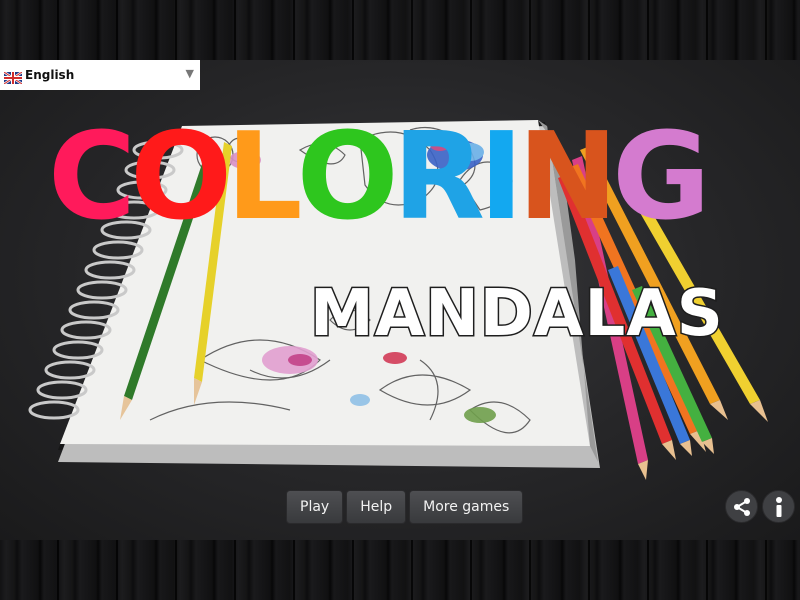 The image size is (800, 600). Describe the element at coordinates (400, 30) in the screenshot. I see `wood-top-border` at that location.